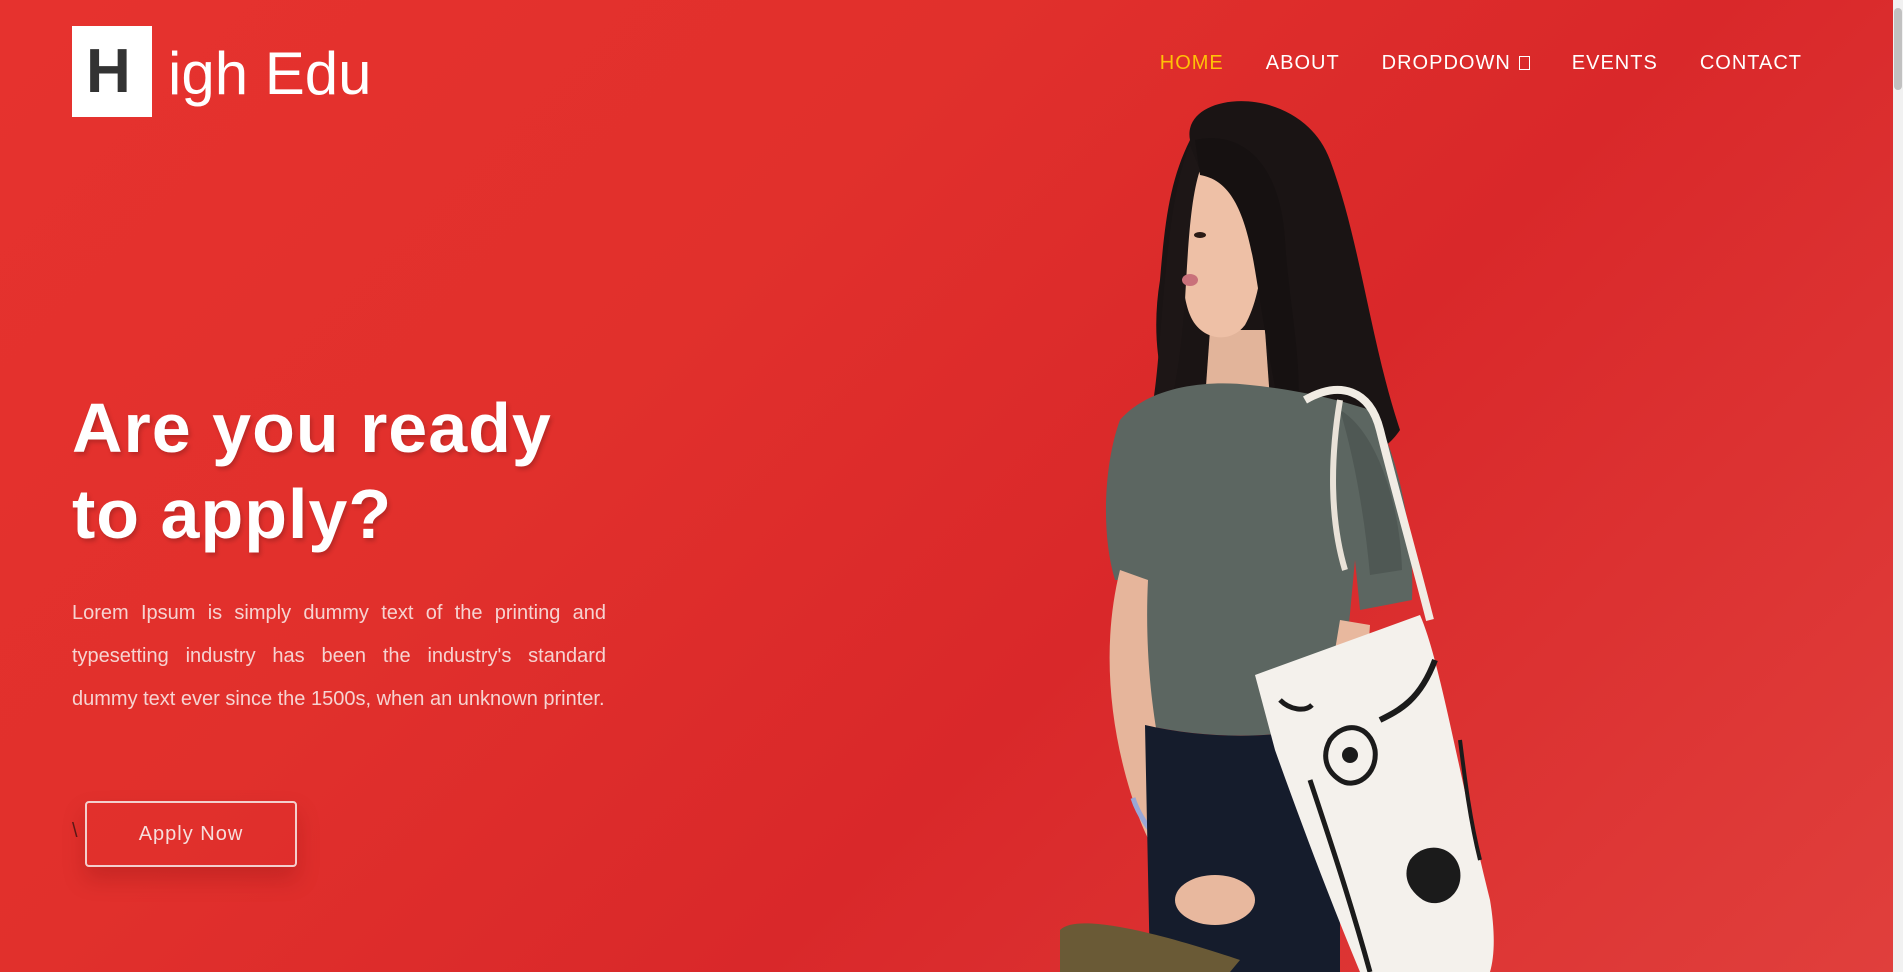  Describe the element at coordinates (1615, 63) in the screenshot. I see `nav-events: EVENTS` at that location.